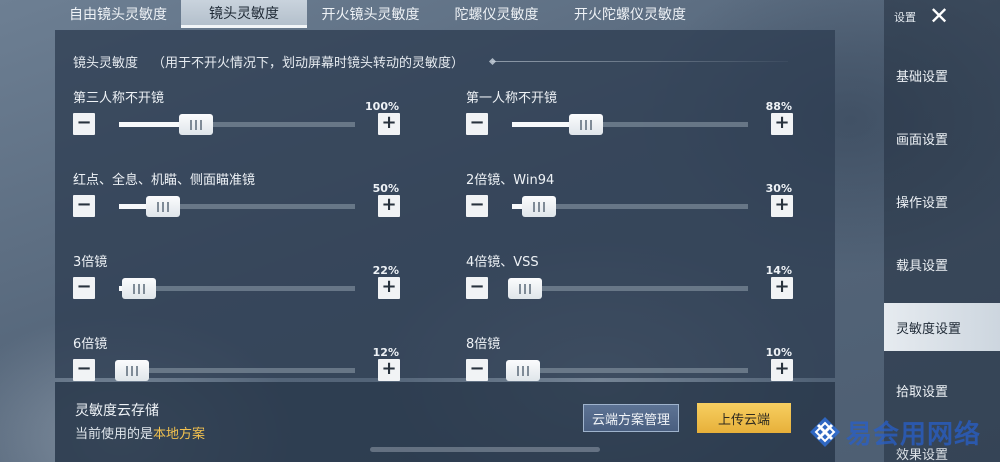  What do you see at coordinates (179, 434) in the screenshot?
I see `current-scheme-value: 本地方案` at bounding box center [179, 434].